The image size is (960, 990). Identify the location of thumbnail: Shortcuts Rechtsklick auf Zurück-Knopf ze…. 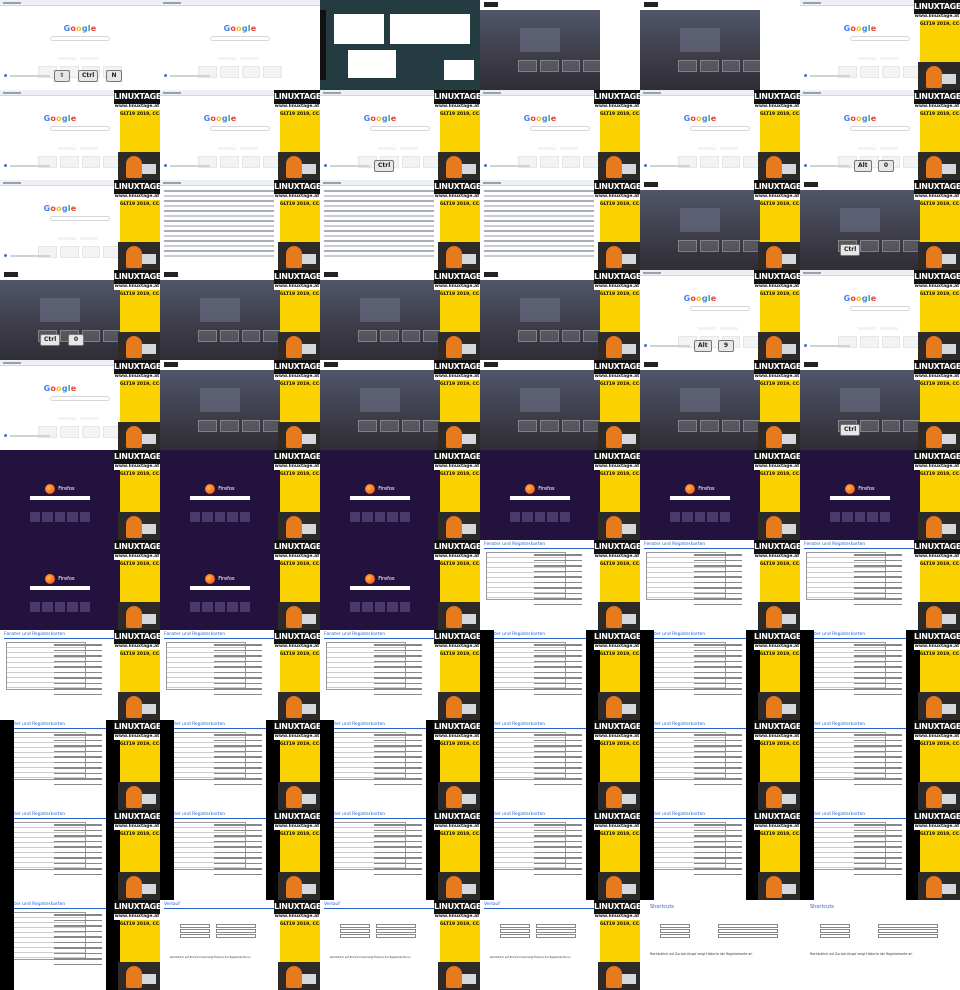
(880, 945).